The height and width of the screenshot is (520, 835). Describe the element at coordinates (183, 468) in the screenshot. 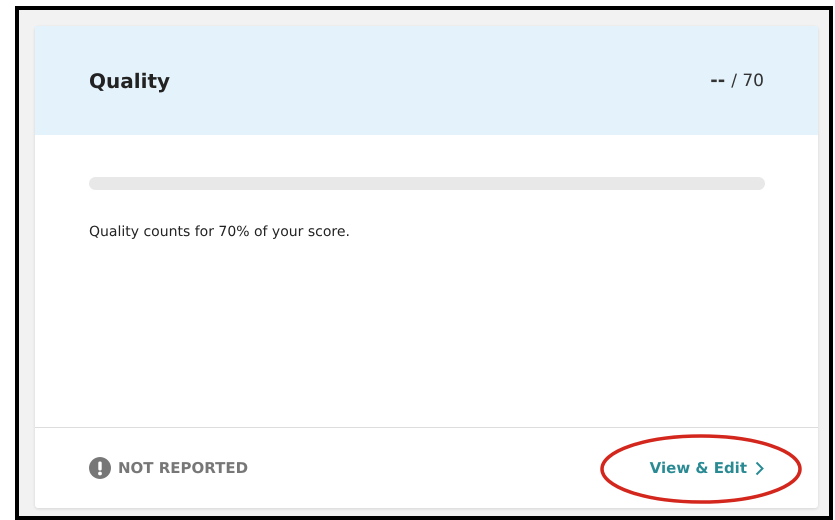

I see `status-label: NOT REPORTED` at that location.